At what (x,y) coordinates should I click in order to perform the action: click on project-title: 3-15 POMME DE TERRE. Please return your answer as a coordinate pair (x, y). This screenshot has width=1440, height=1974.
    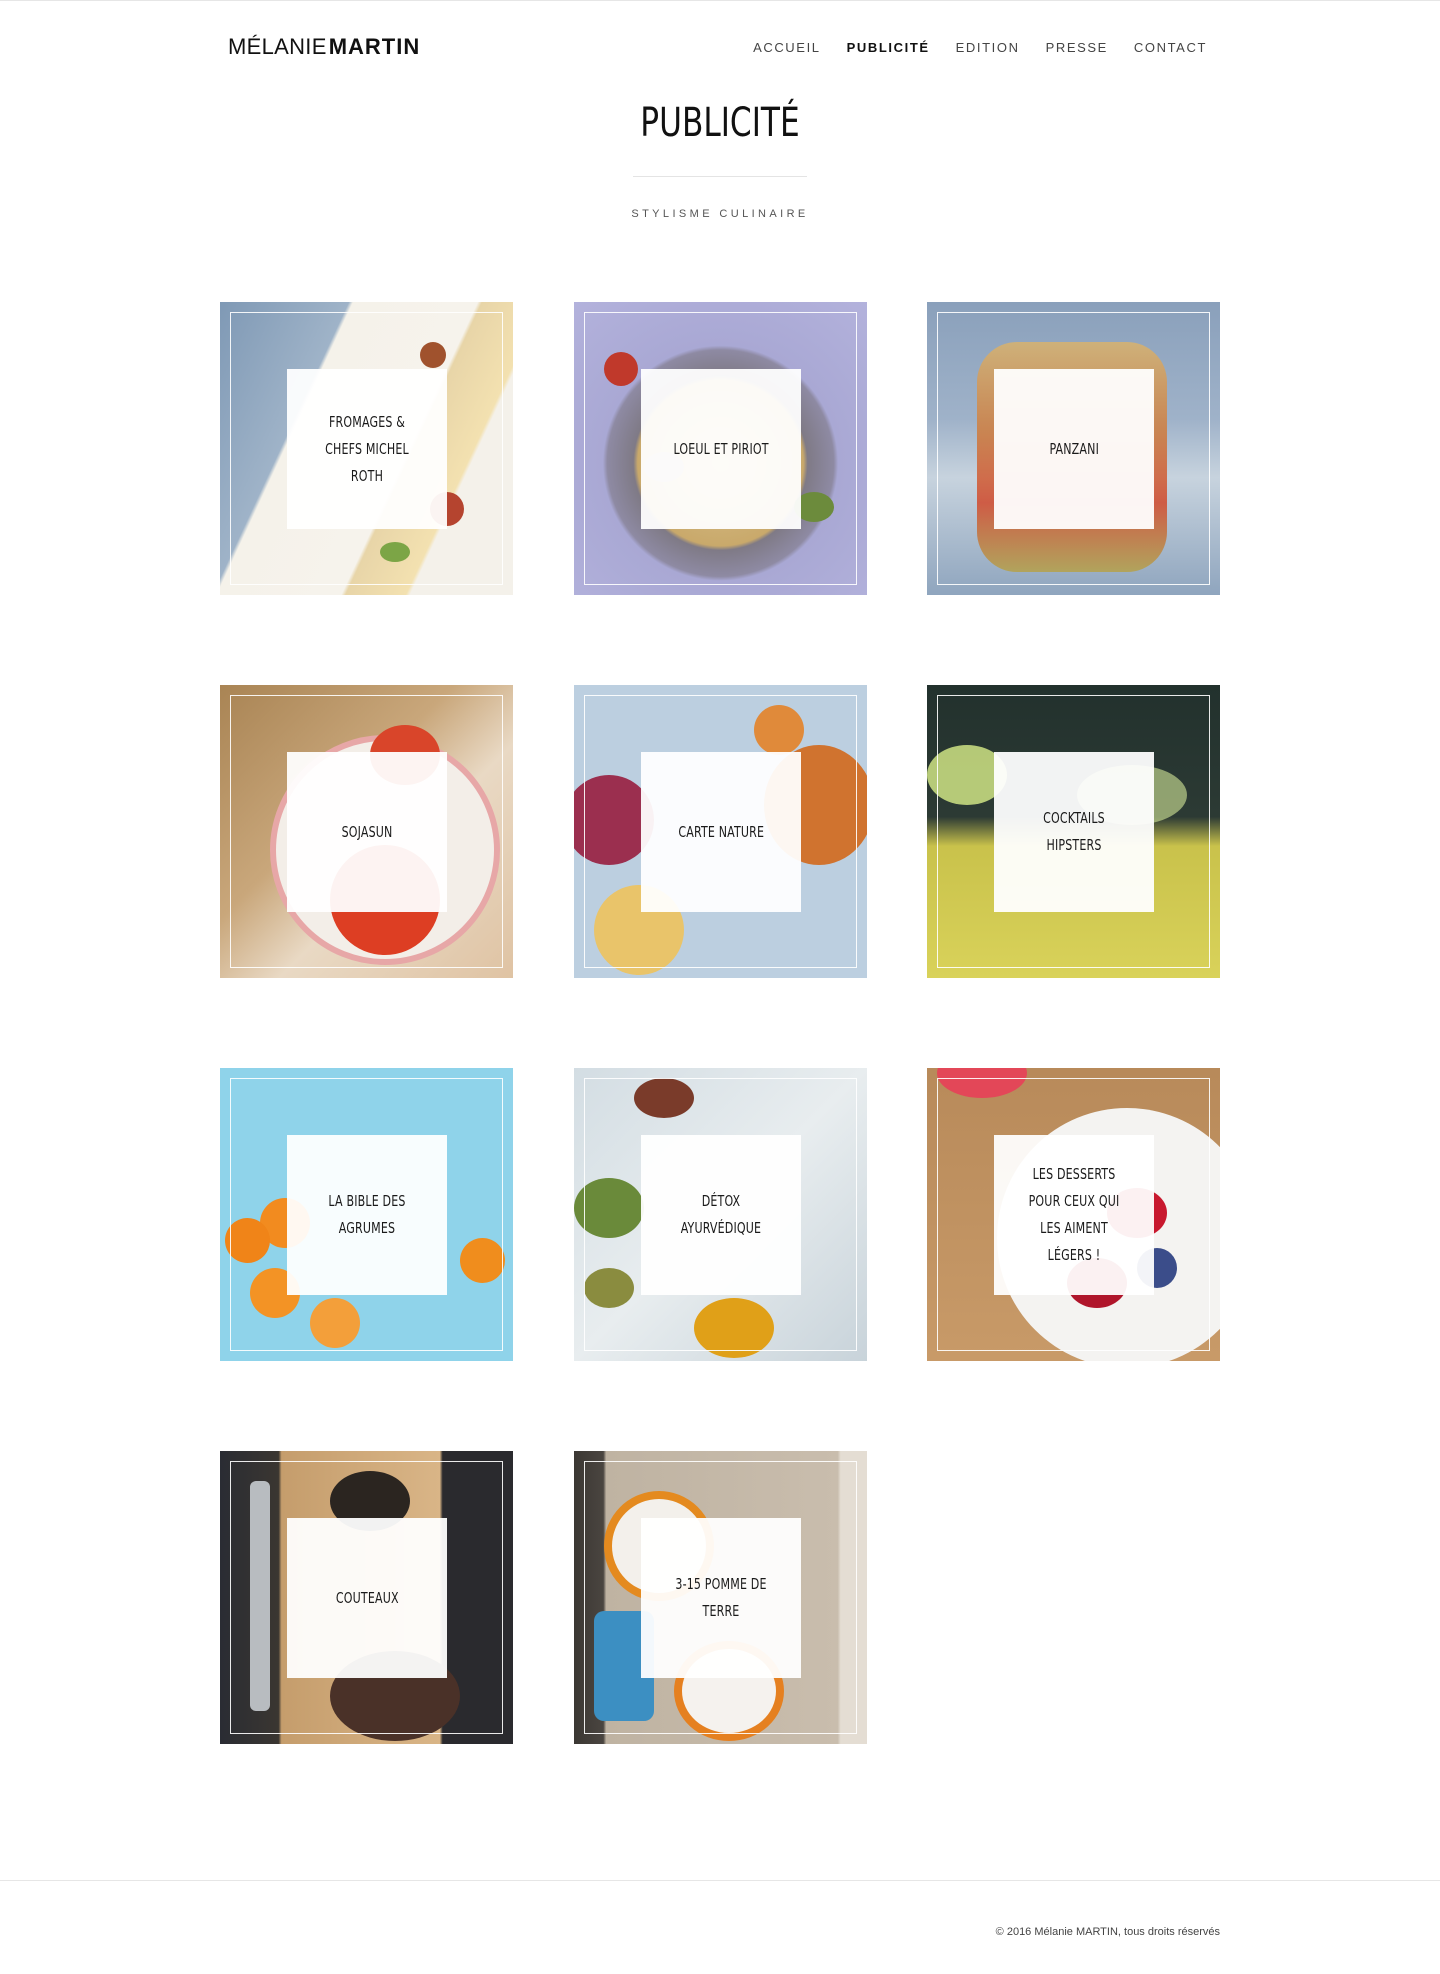
    Looking at the image, I should click on (721, 1597).